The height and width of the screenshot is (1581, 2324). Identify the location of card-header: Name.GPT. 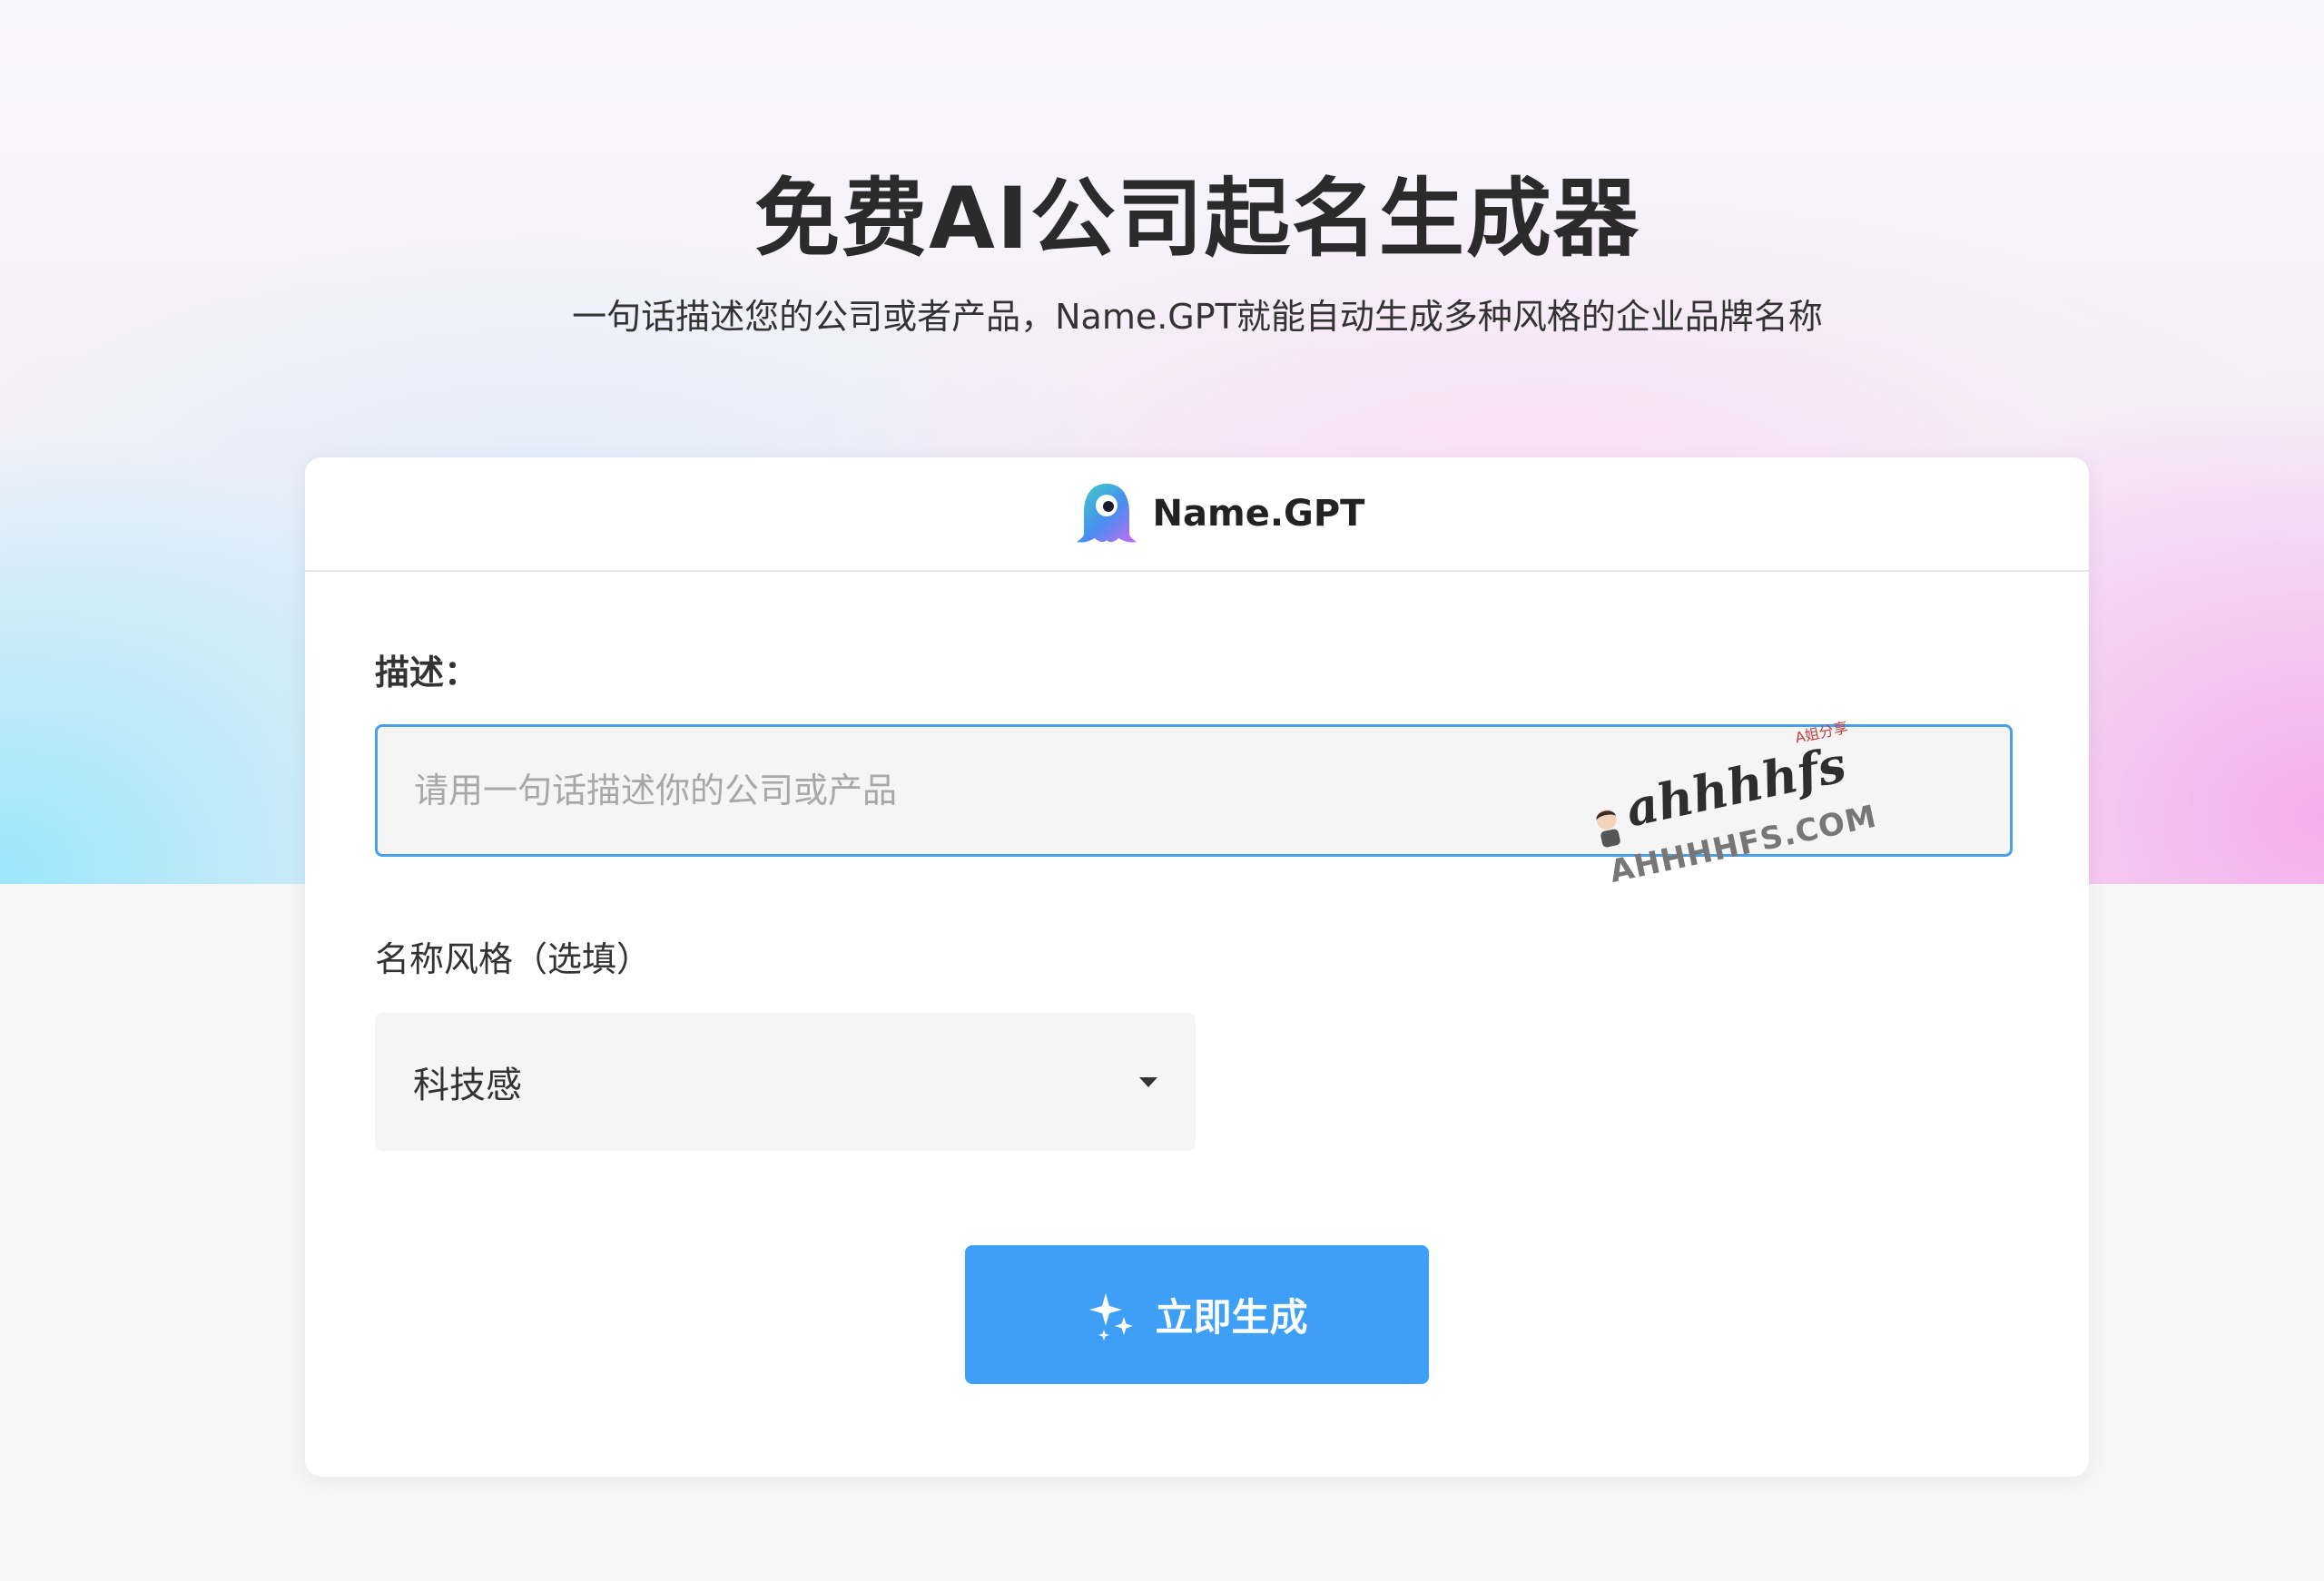
(1197, 514).